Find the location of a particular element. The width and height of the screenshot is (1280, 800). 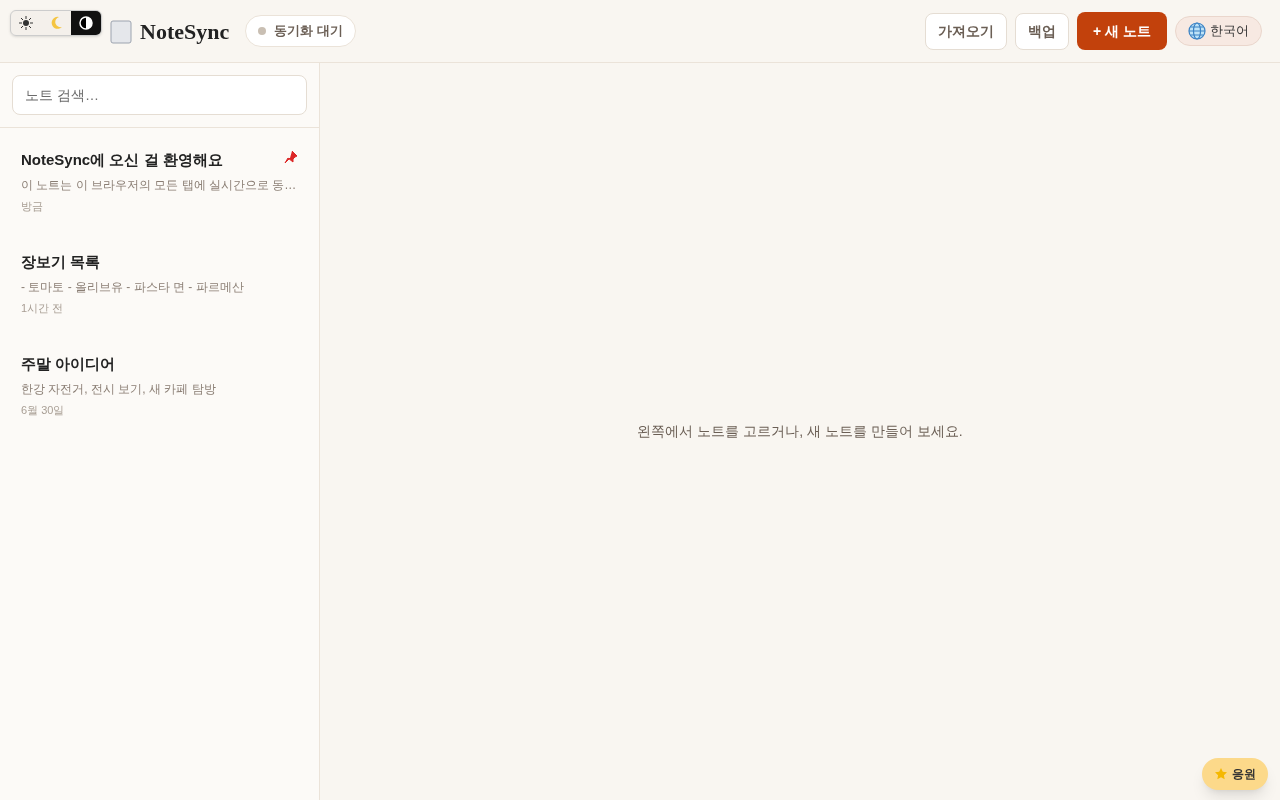

note-list-item: 주말 아이디어 한강 자전거, 전시 보기, 새 카페 탐방 6월 30일 is located at coordinates (159, 385).